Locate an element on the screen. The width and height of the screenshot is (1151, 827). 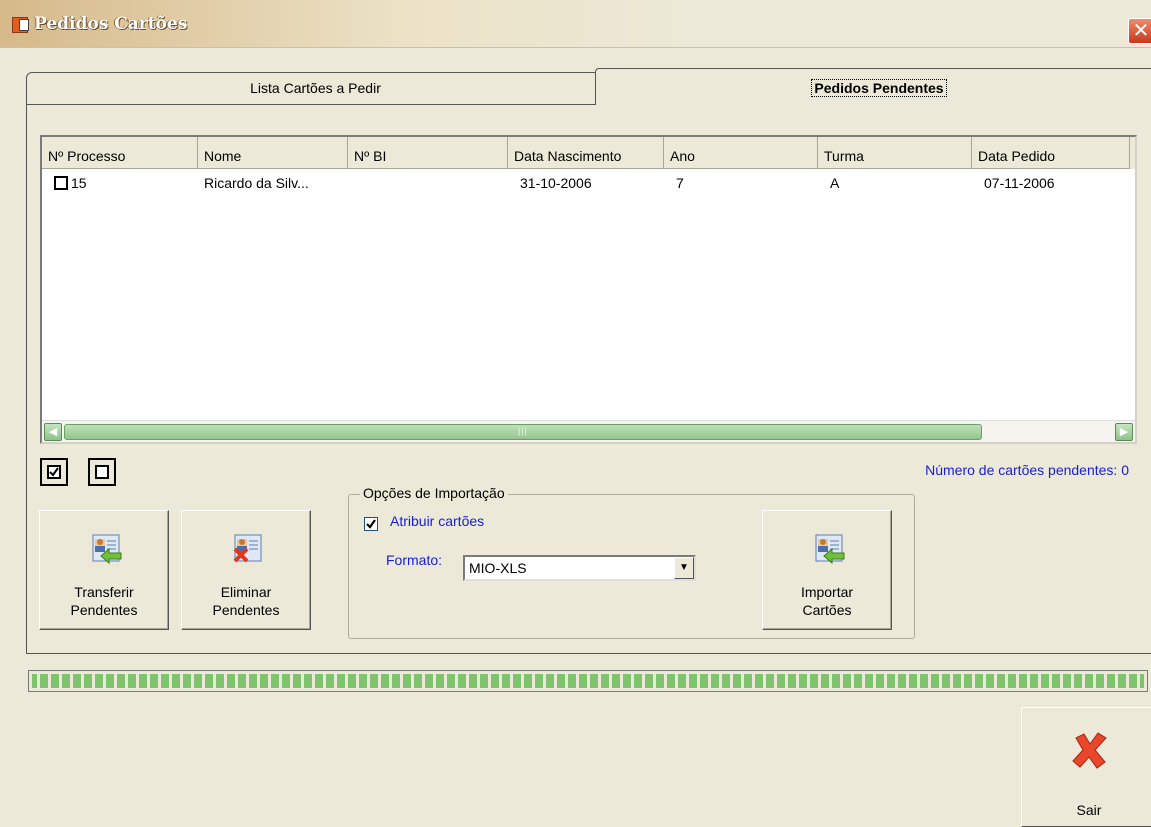
column-header-bi: Nº BI is located at coordinates (428, 153).